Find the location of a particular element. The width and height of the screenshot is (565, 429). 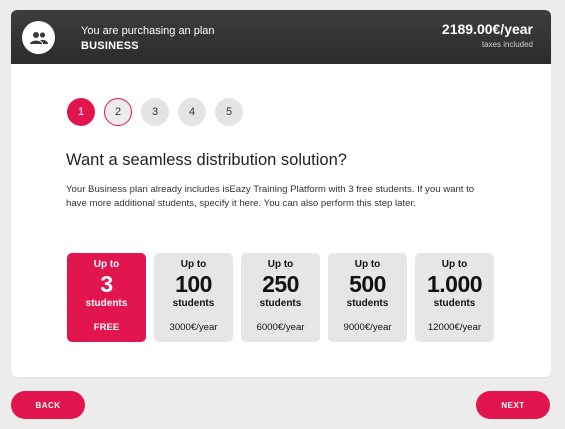

option-3-students: Up to 3 students FREE is located at coordinates (106, 297).